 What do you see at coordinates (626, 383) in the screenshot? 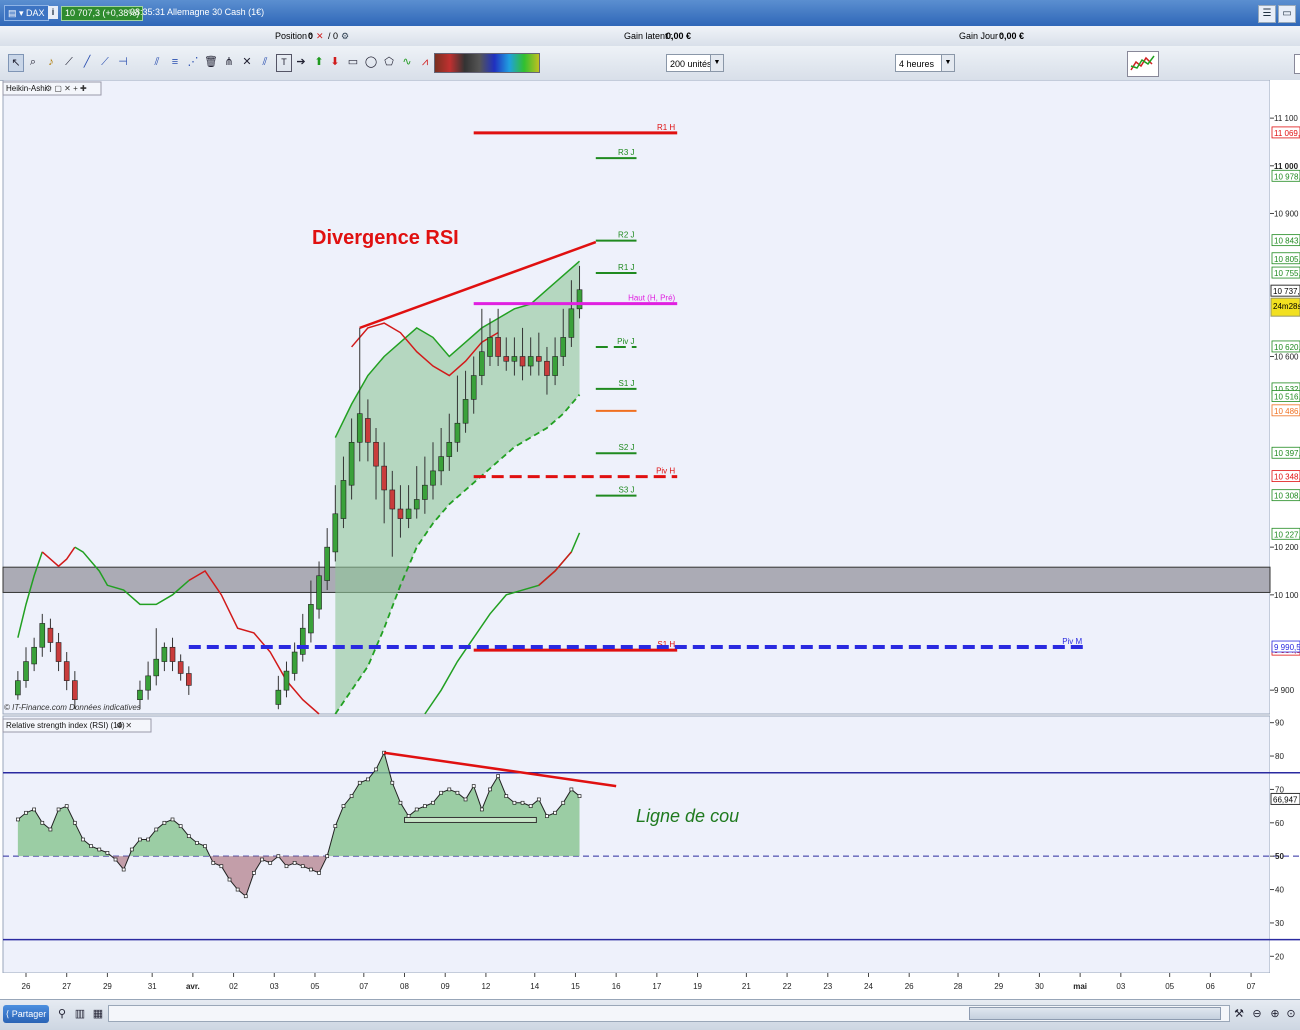
I see `pivot-level-label: S1 J` at bounding box center [626, 383].